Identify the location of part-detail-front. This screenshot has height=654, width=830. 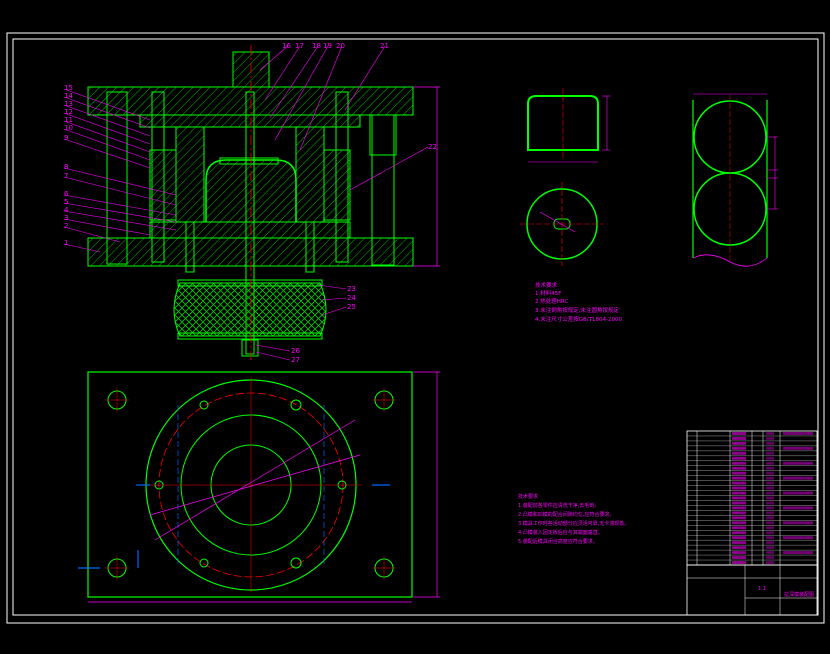
(568, 125).